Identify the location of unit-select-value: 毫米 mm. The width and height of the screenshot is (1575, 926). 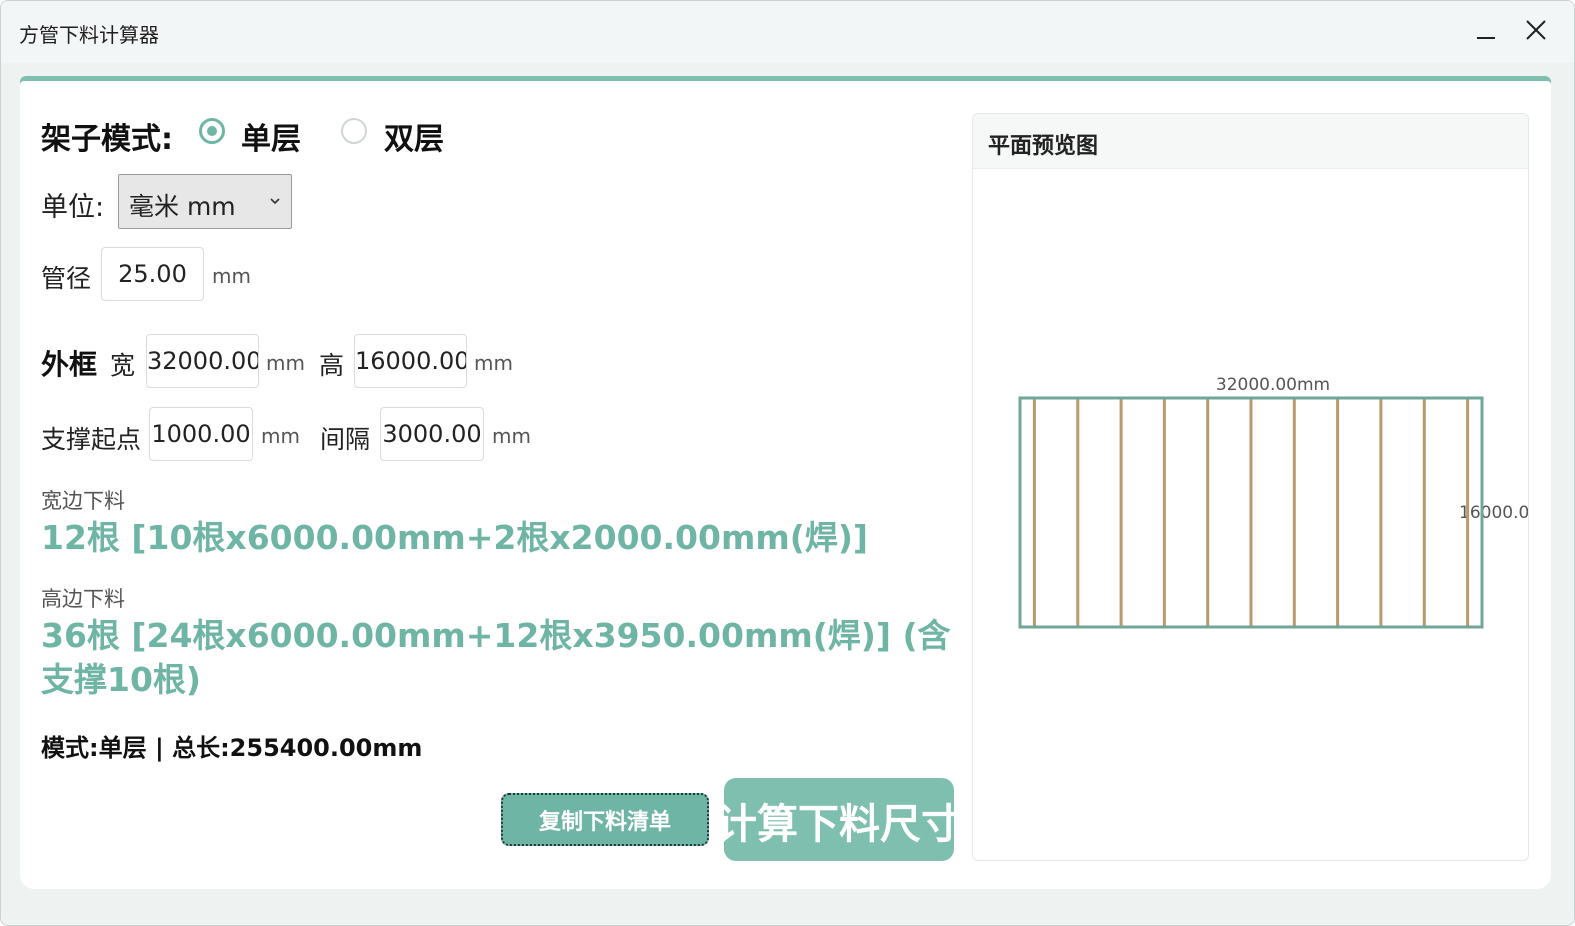
(182, 206).